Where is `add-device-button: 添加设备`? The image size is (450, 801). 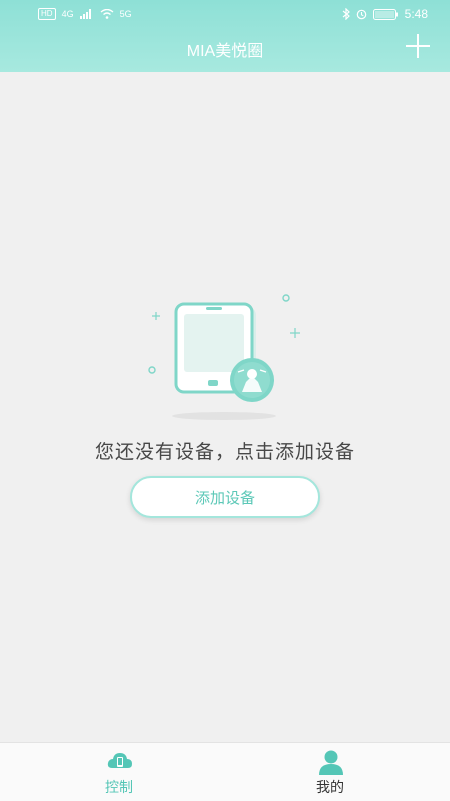
add-device-button: 添加设备 is located at coordinates (225, 497).